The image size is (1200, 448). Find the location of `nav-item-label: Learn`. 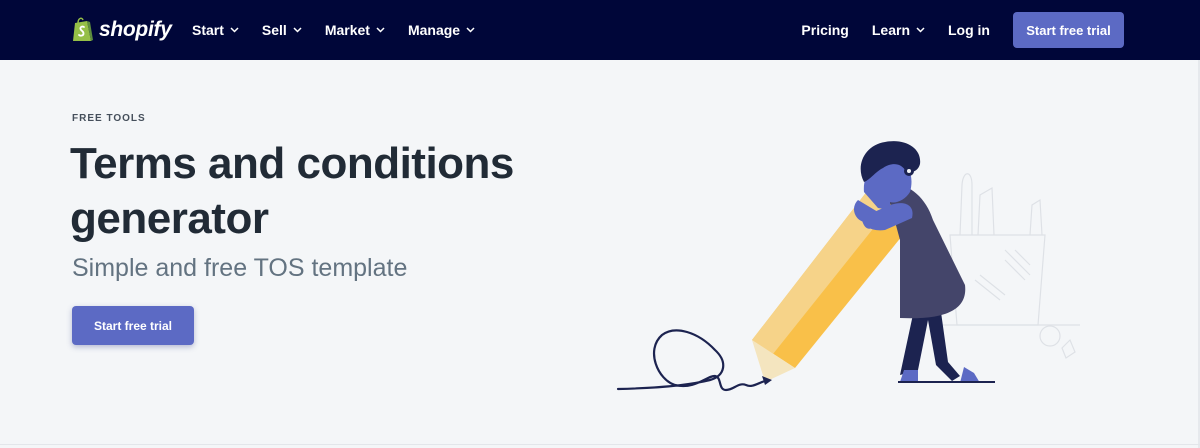

nav-item-label: Learn is located at coordinates (890, 30).